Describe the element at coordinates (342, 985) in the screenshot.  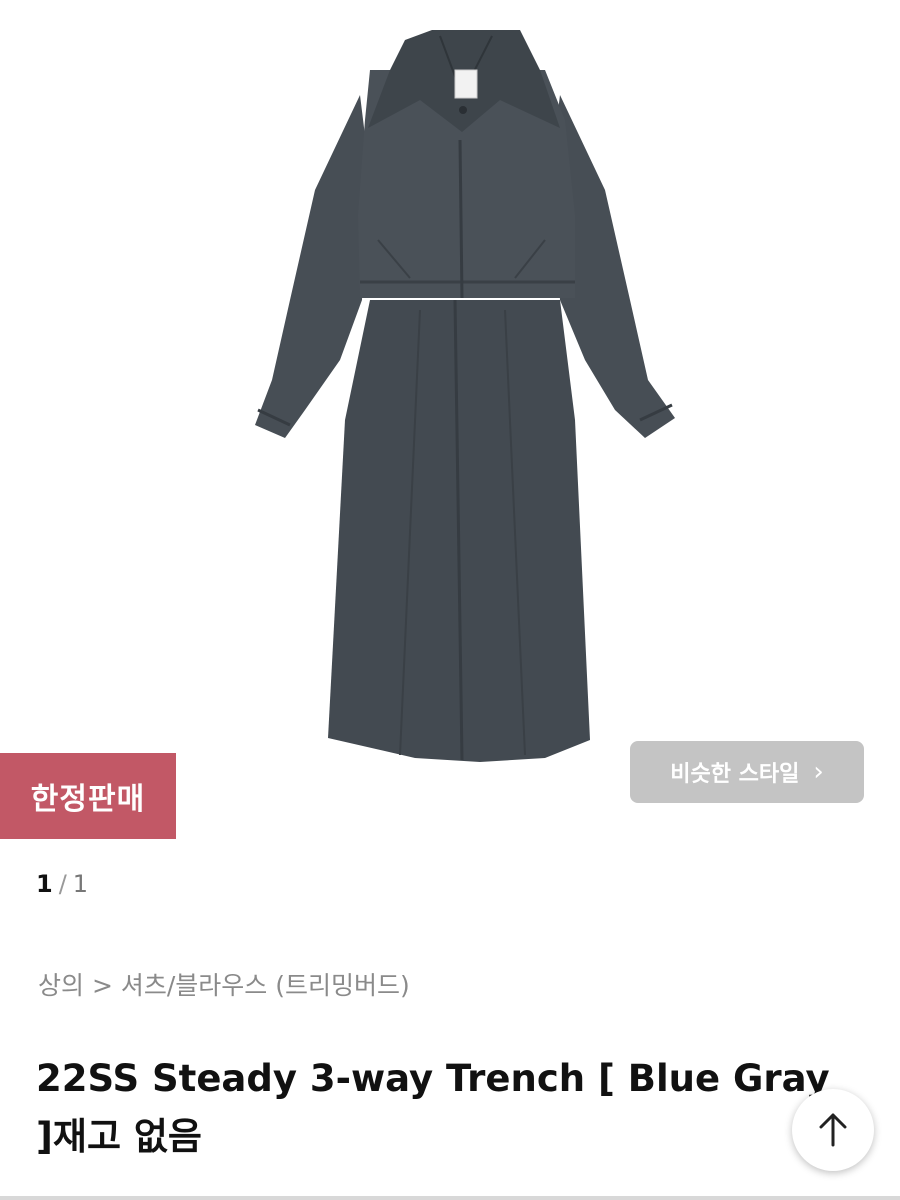
I see `breadcrumb-brand: (트리밍버드)` at that location.